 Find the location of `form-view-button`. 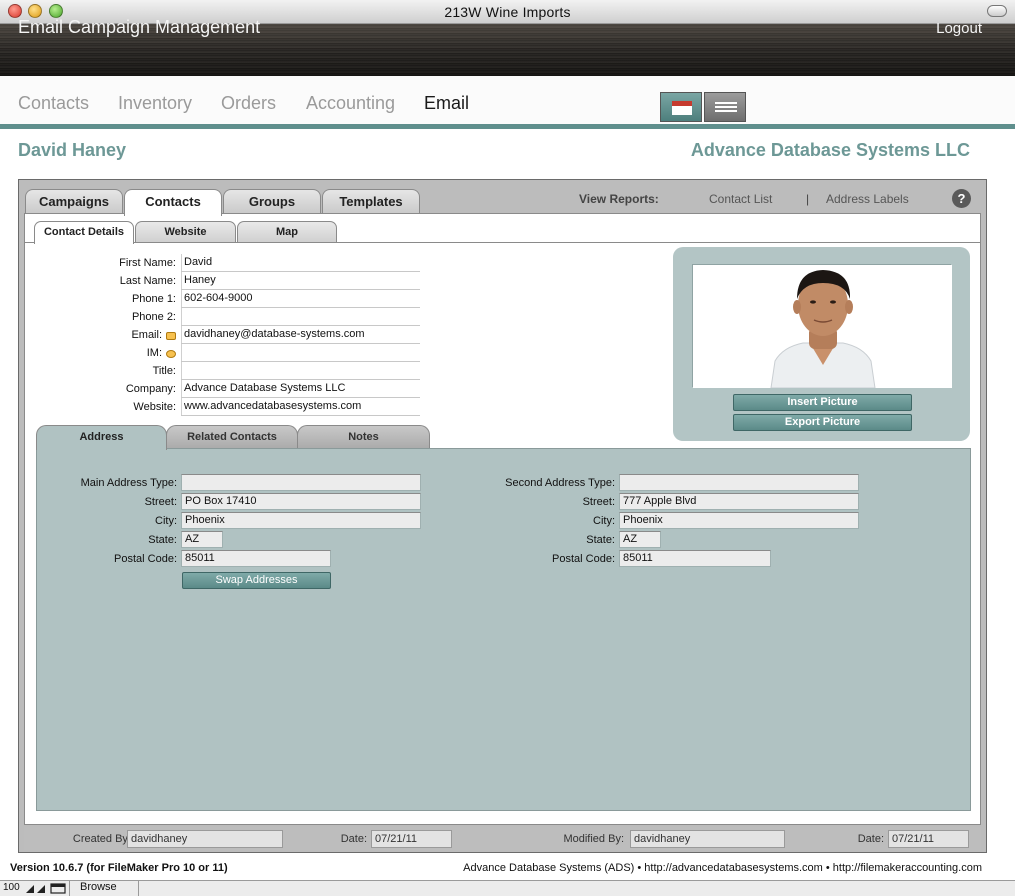

form-view-button is located at coordinates (681, 107).